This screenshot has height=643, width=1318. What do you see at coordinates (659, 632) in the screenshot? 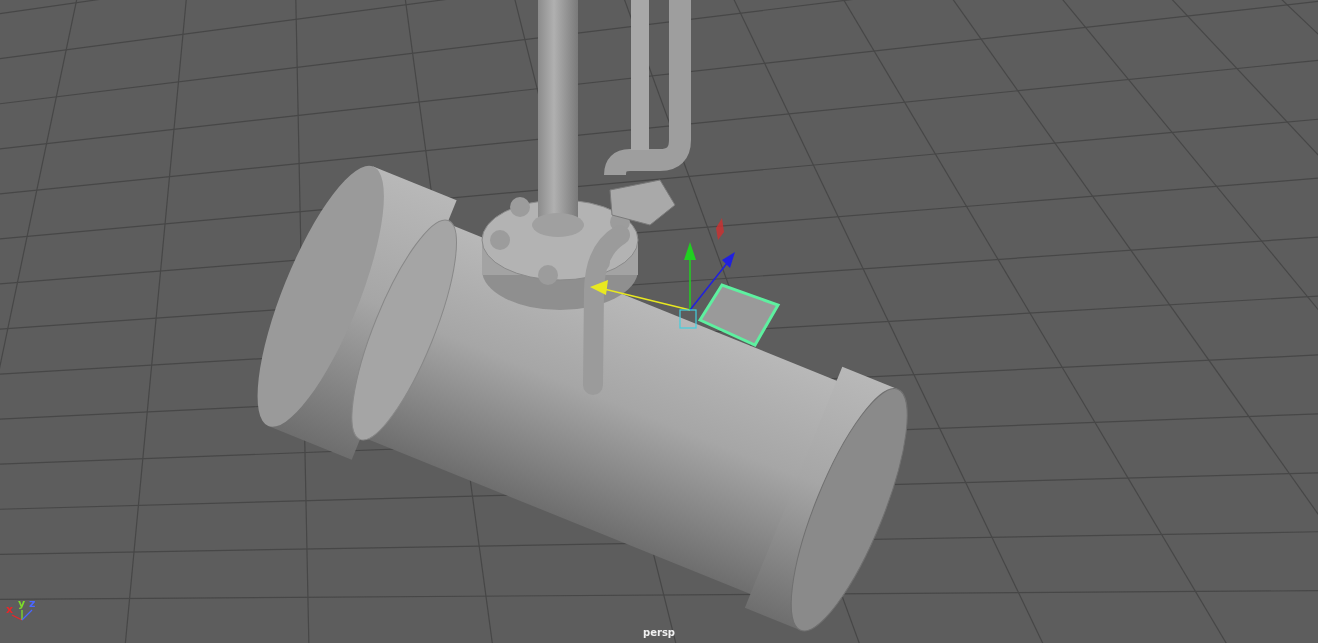
I see `camera-name-label: persp` at bounding box center [659, 632].